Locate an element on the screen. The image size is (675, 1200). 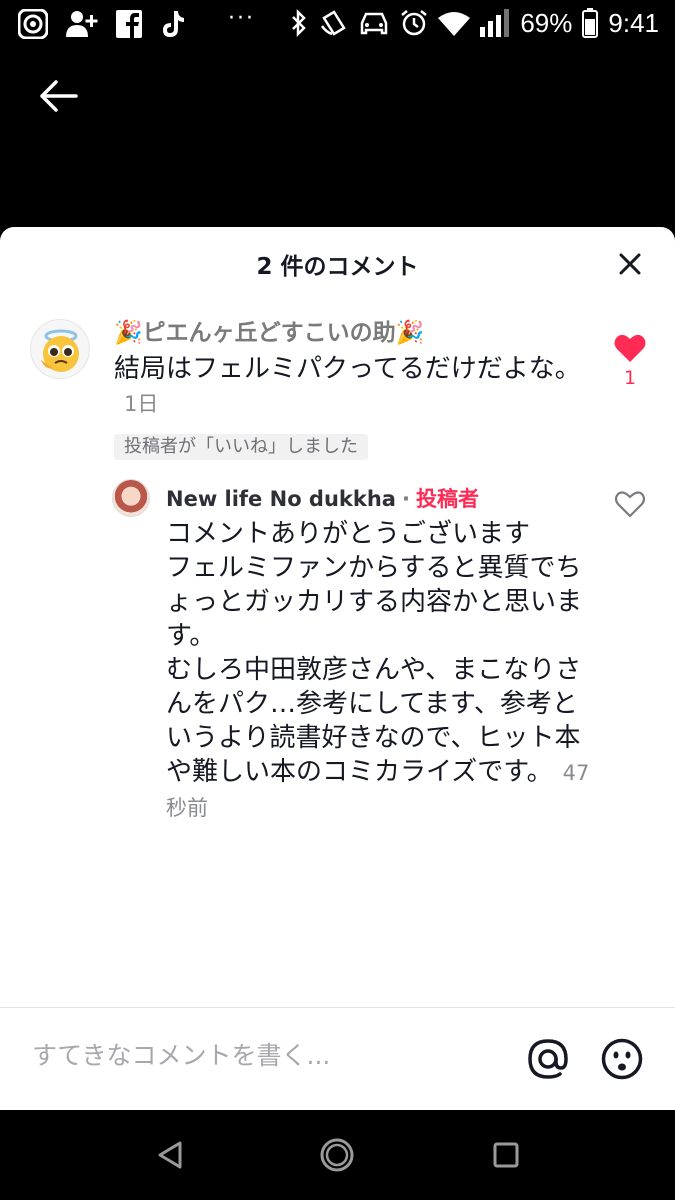
divider is located at coordinates (337, 1007).